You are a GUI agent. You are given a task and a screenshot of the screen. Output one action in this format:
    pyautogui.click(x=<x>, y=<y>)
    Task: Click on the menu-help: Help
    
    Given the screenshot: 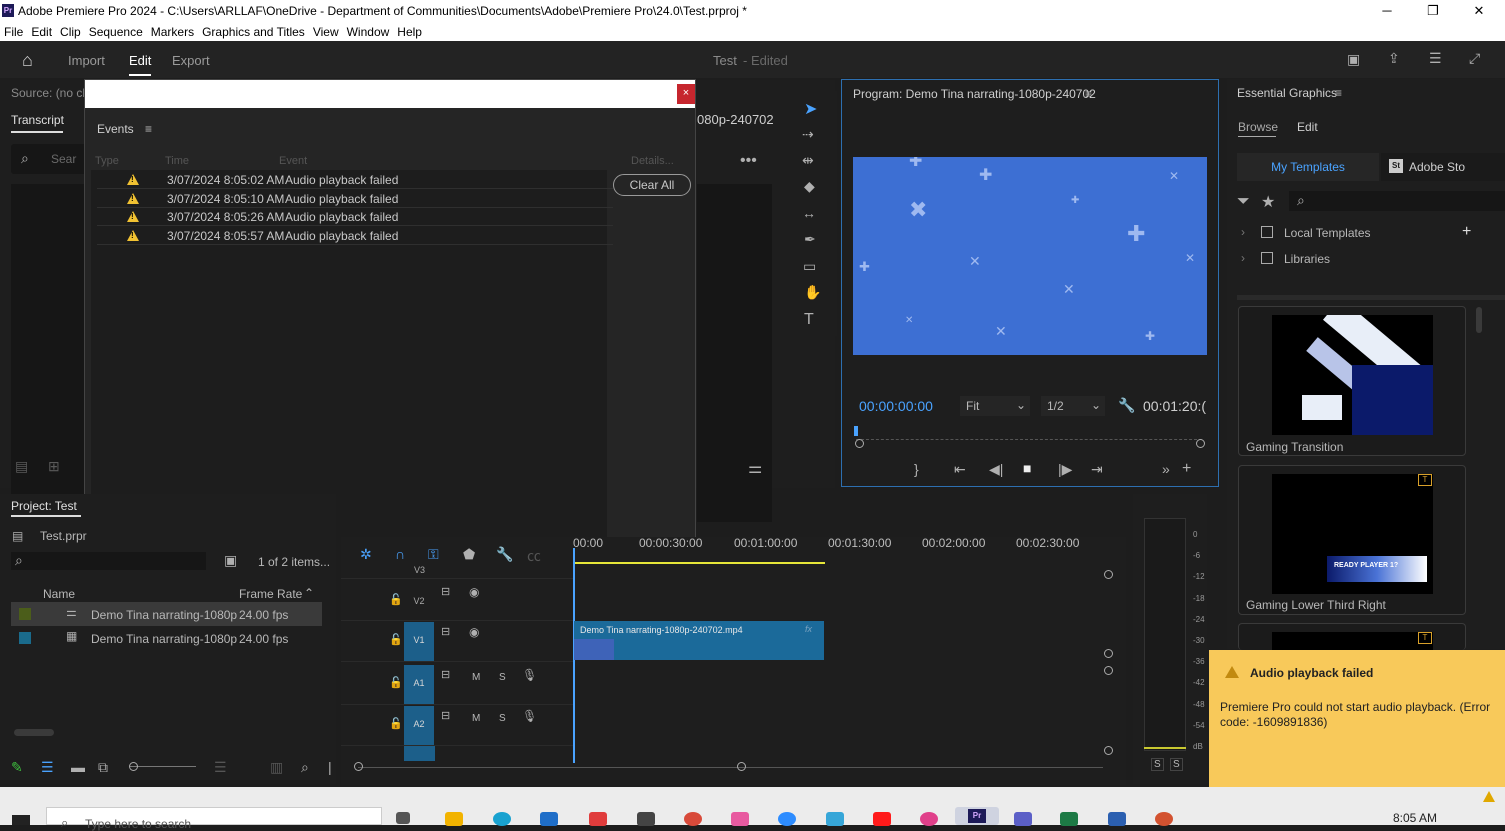 What is the action you would take?
    pyautogui.click(x=409, y=30)
    